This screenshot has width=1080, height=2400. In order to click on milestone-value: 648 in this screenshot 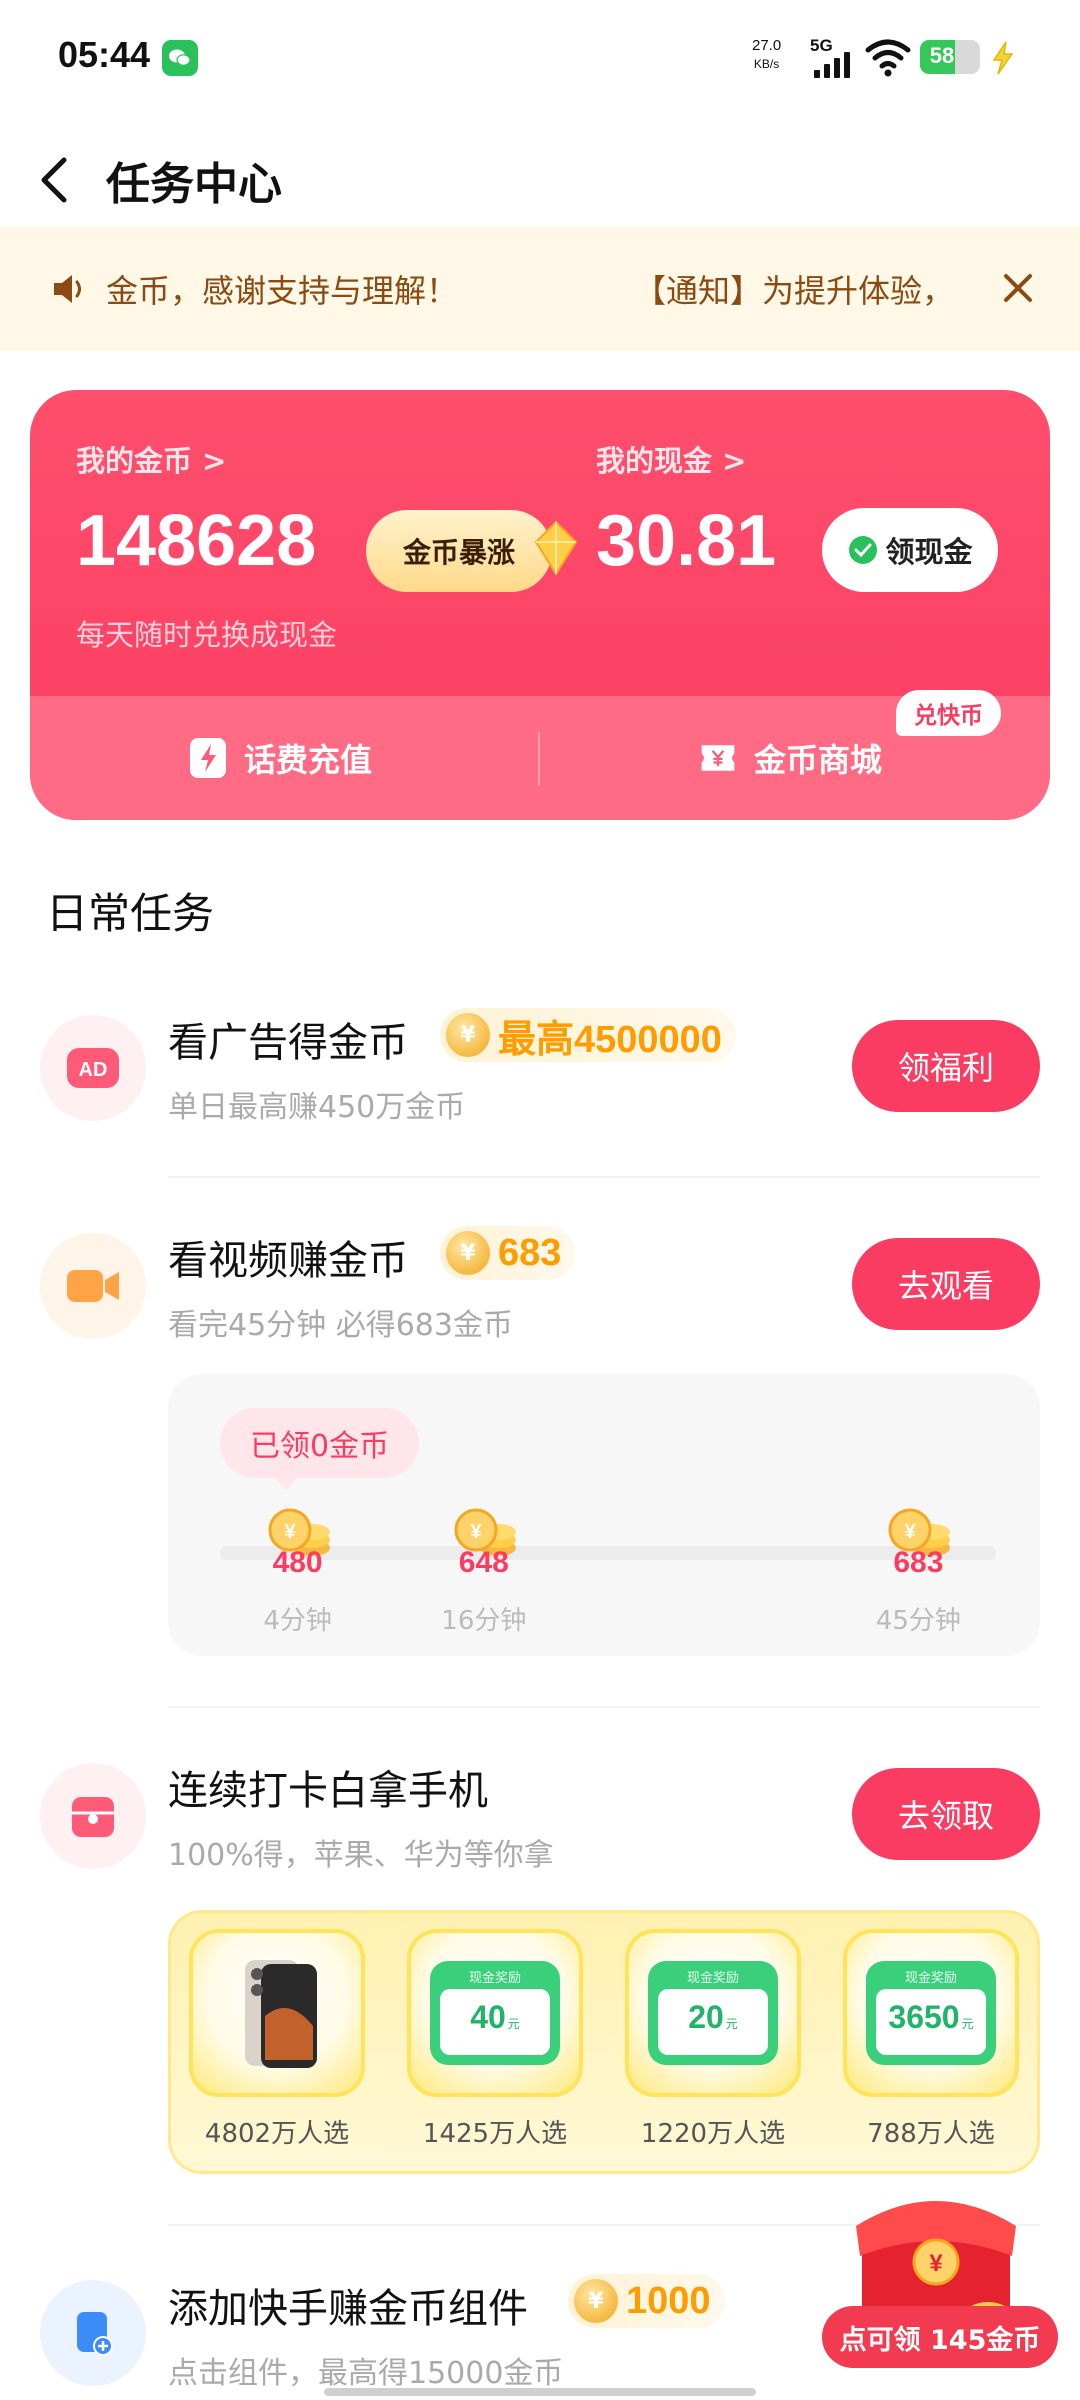, I will do `click(483, 1562)`.